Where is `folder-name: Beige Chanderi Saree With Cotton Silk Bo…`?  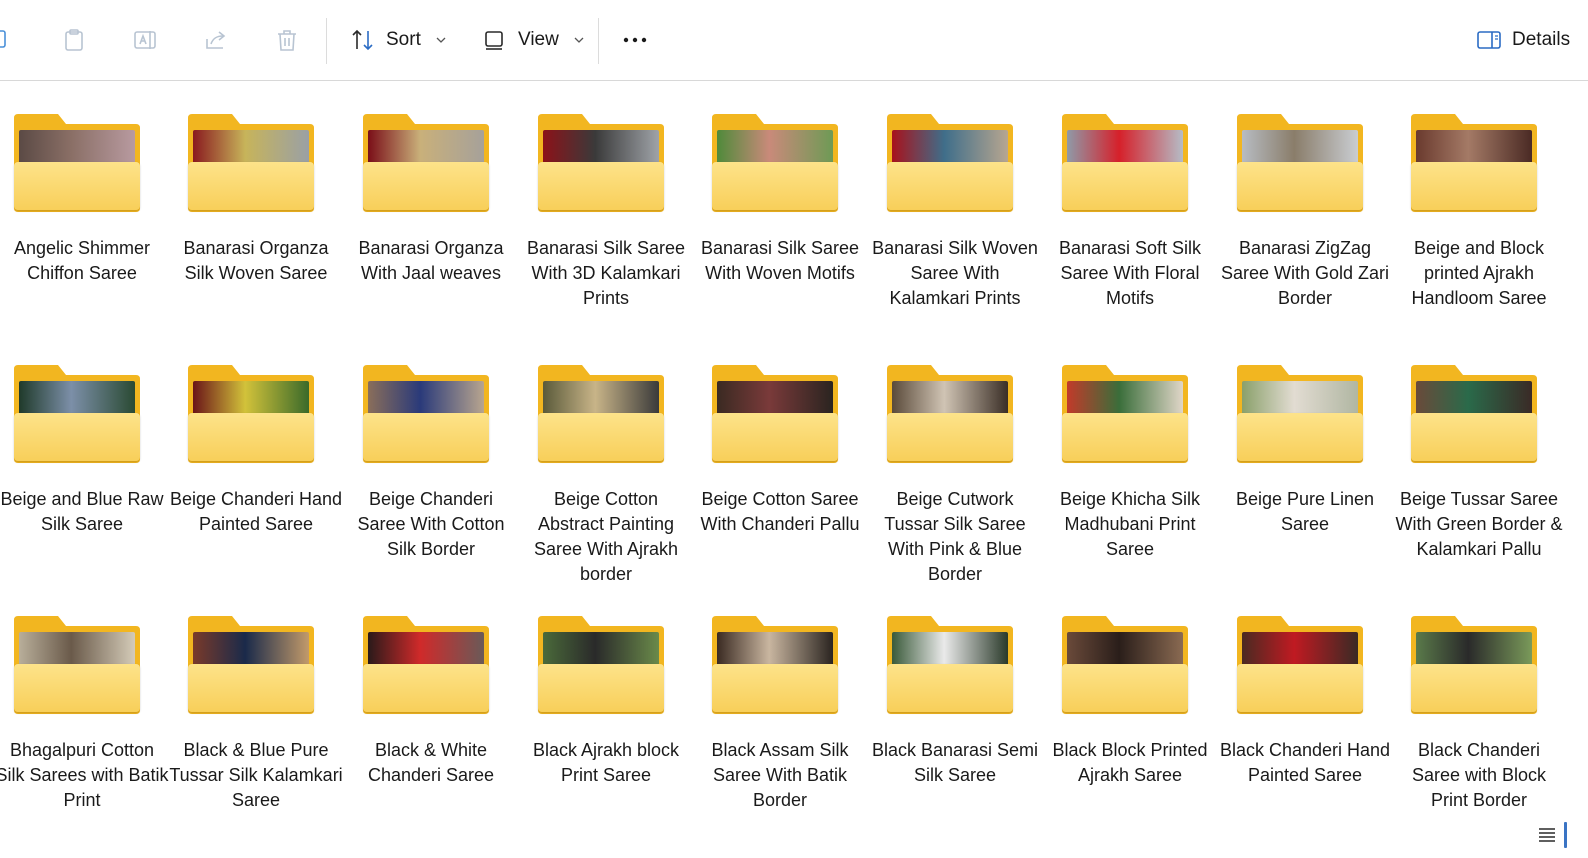
folder-name: Beige Chanderi Saree With Cotton Silk Bo… is located at coordinates (431, 524).